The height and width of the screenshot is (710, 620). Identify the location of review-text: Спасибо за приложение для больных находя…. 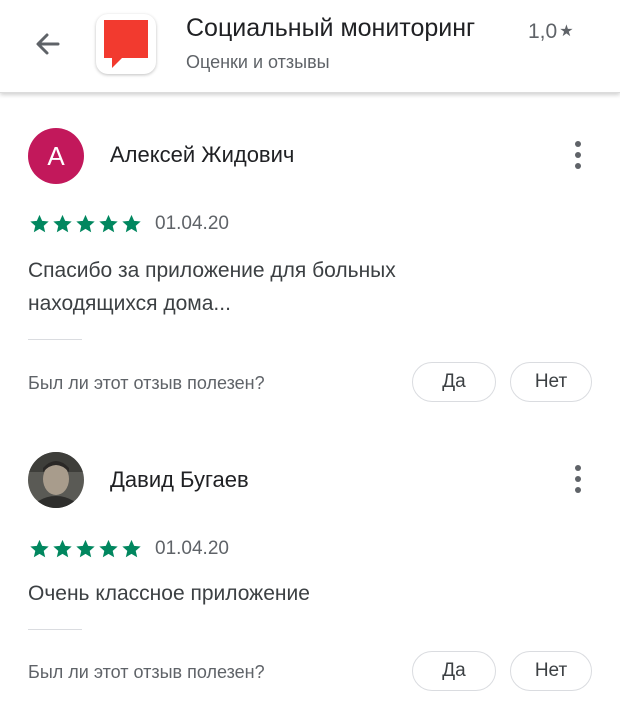
(298, 287).